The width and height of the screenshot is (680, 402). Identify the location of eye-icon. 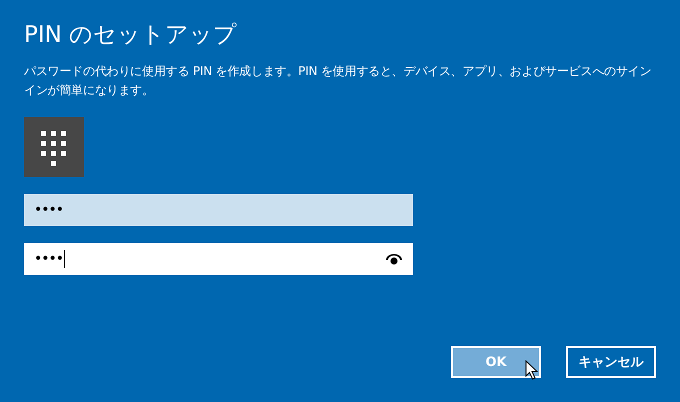
(394, 259).